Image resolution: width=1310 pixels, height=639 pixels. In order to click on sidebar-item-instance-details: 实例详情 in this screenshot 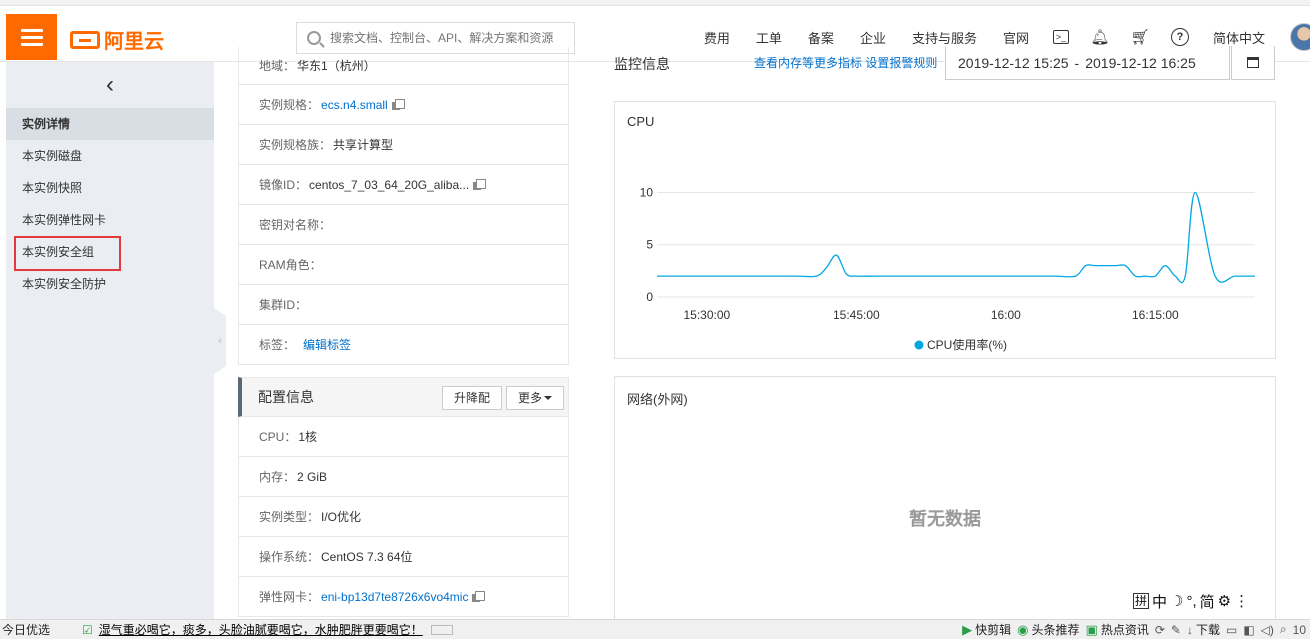, I will do `click(110, 124)`.